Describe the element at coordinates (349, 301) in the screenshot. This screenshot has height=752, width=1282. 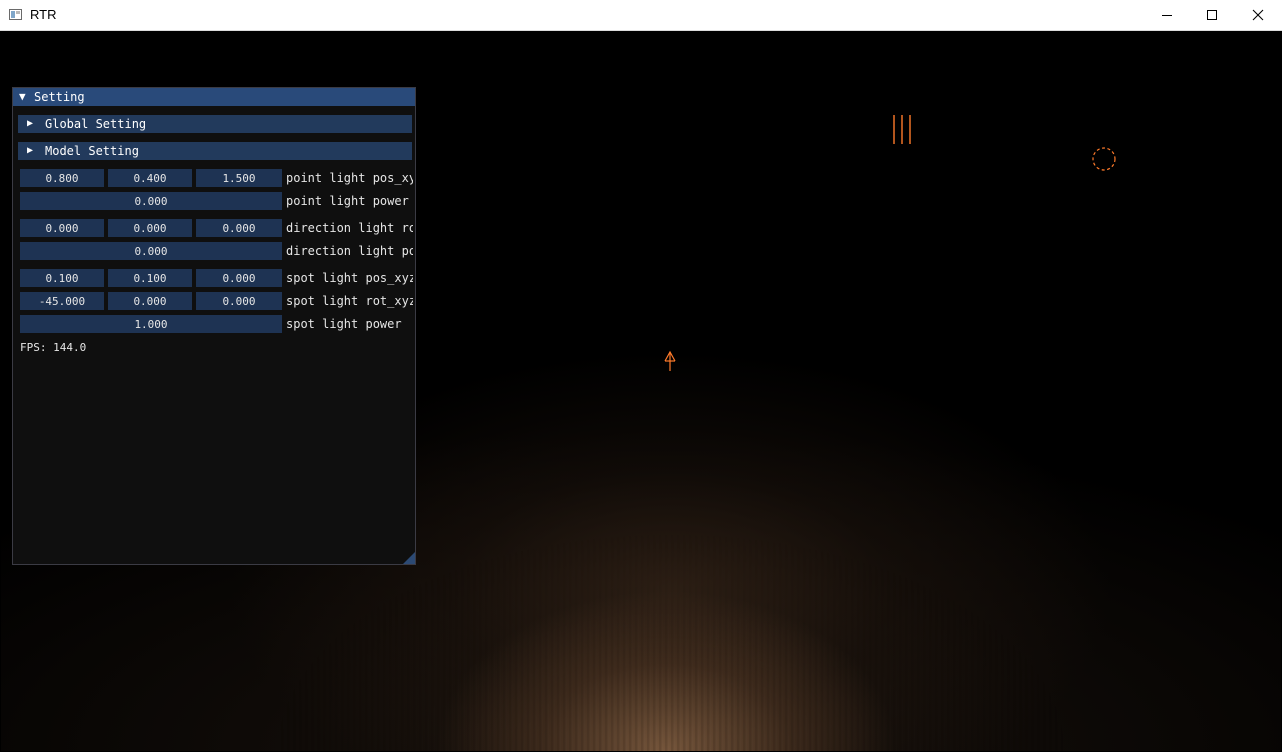
I see `spot-light-rot-label: spot light rot_xyz` at that location.